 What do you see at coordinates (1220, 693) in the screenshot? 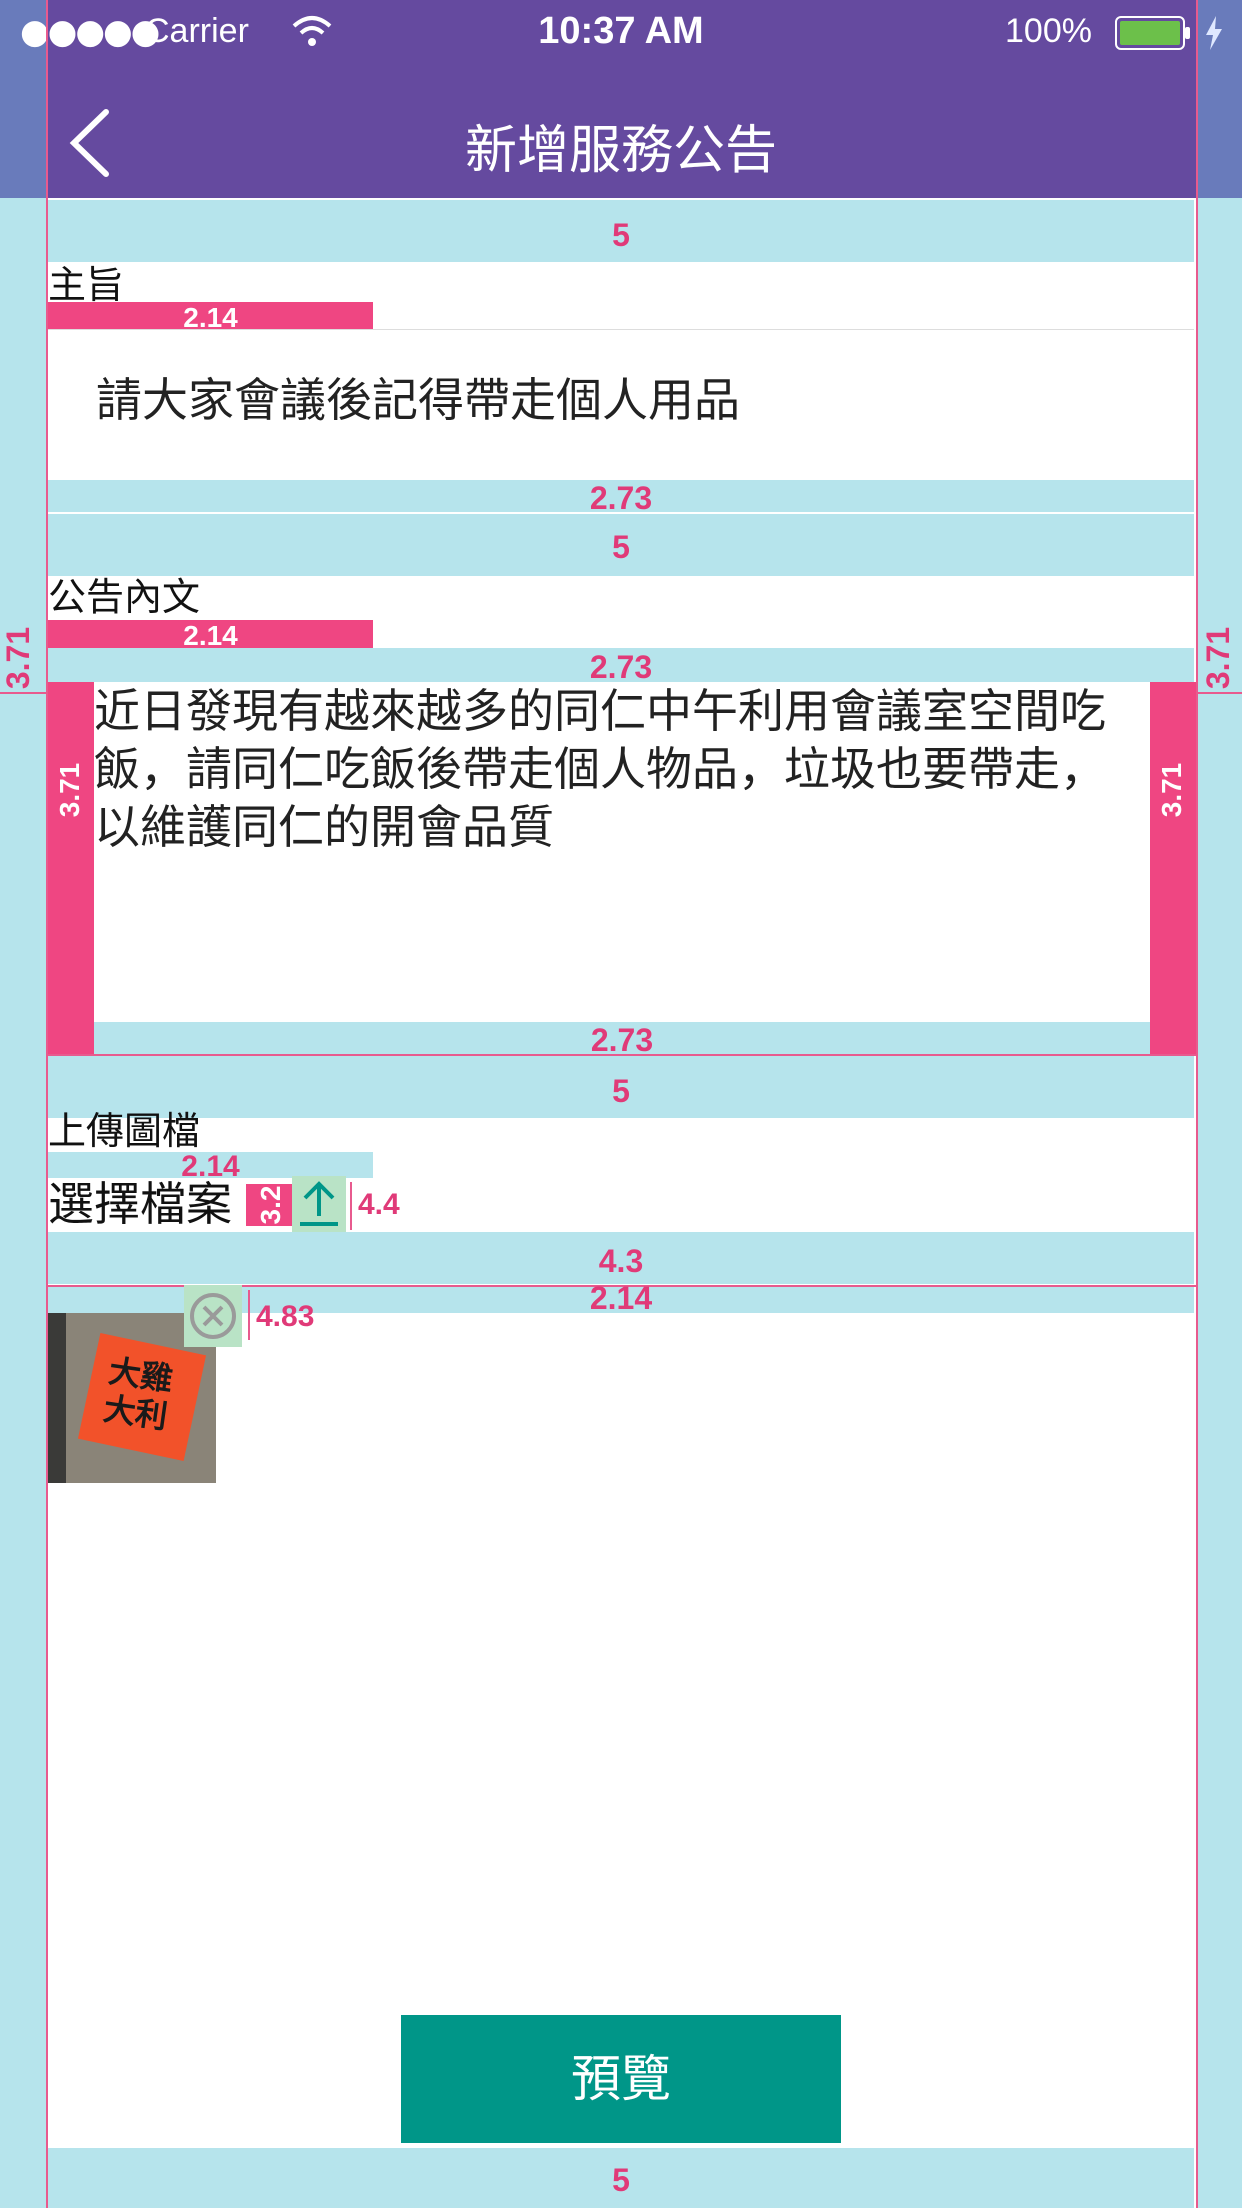
I see `right-measure-tick` at bounding box center [1220, 693].